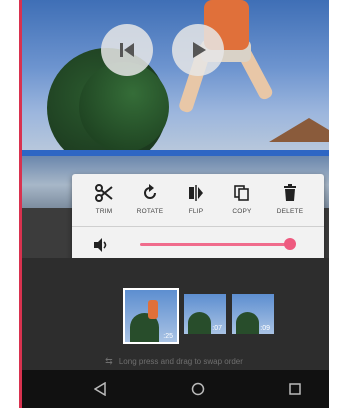 The height and width of the screenshot is (408, 353). I want to click on volume-slider-track, so click(215, 244).